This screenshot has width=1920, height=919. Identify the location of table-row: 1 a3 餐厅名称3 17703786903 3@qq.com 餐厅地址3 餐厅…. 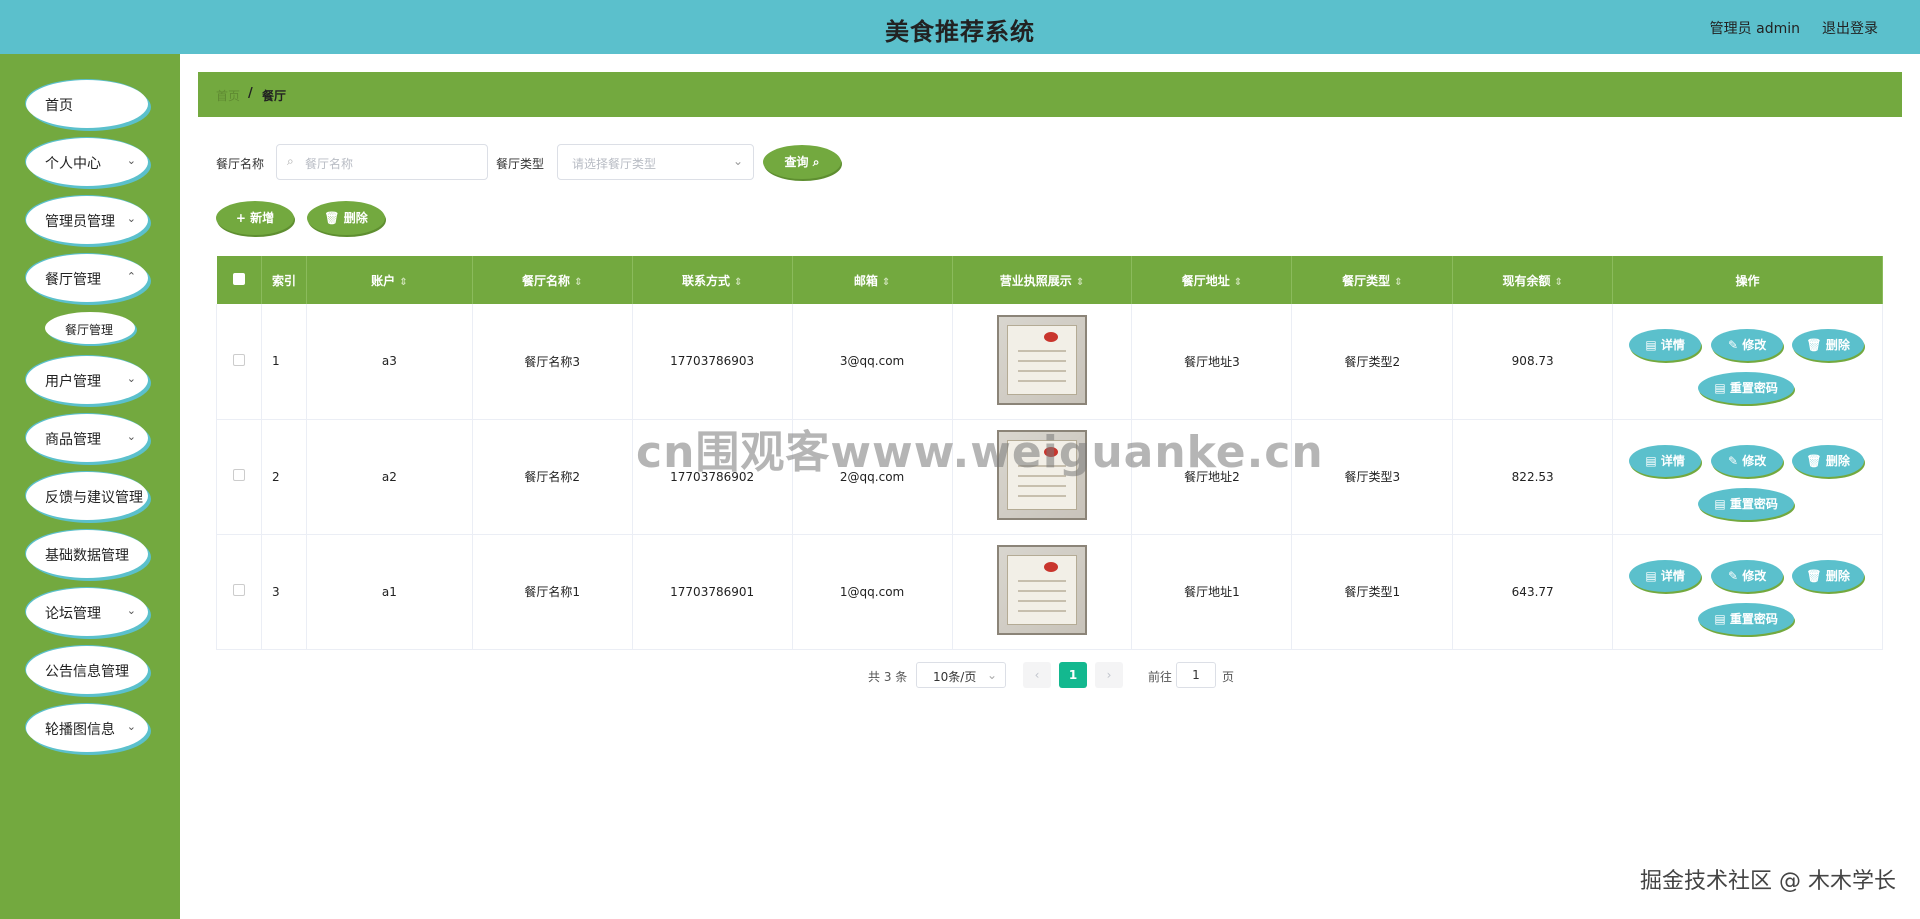
(1049, 362).